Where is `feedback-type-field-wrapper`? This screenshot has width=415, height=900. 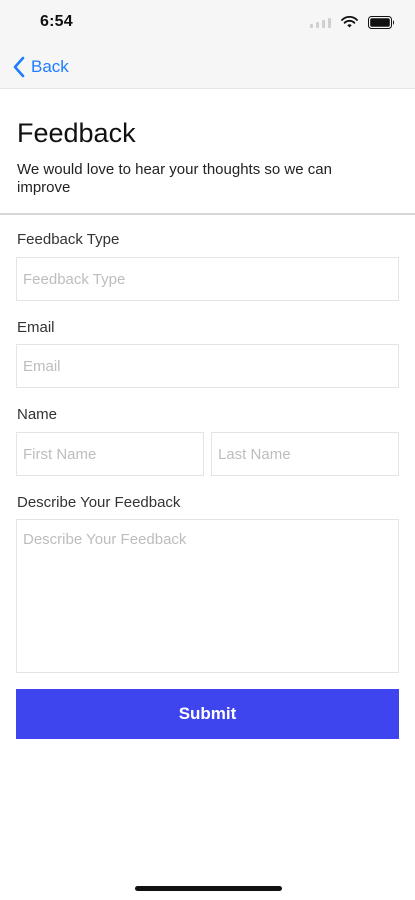
feedback-type-field-wrapper is located at coordinates (207, 279).